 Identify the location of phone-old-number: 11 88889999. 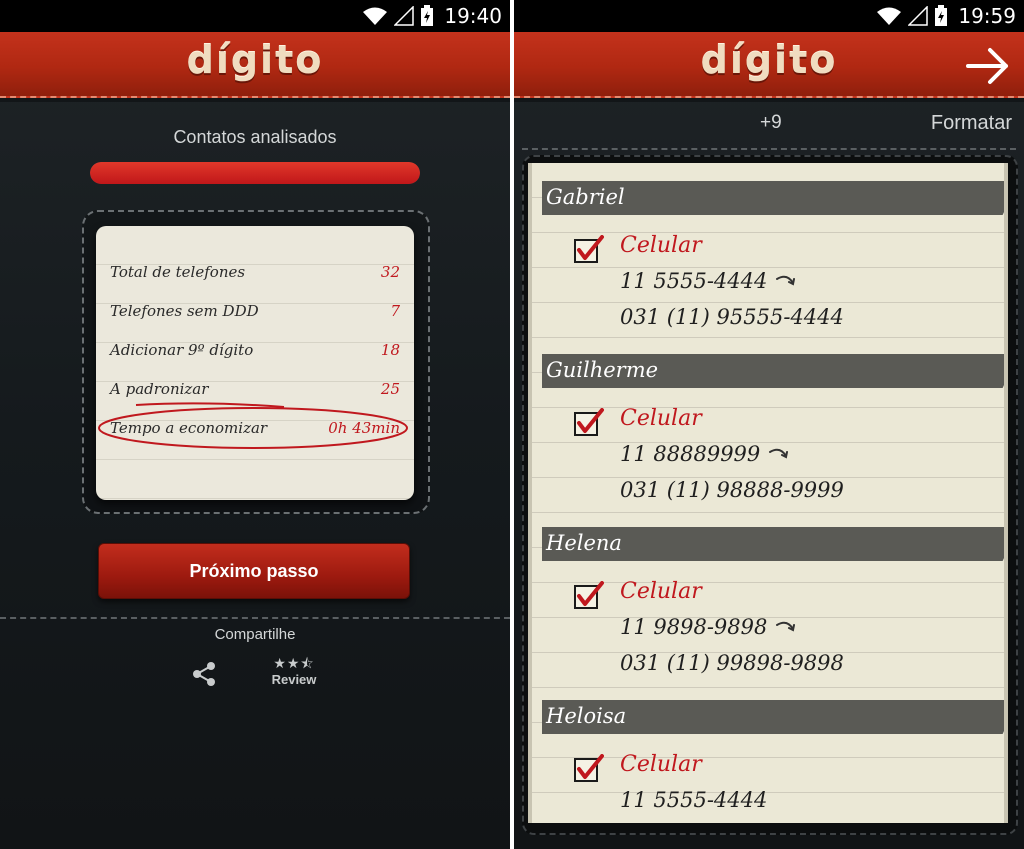
(705, 454).